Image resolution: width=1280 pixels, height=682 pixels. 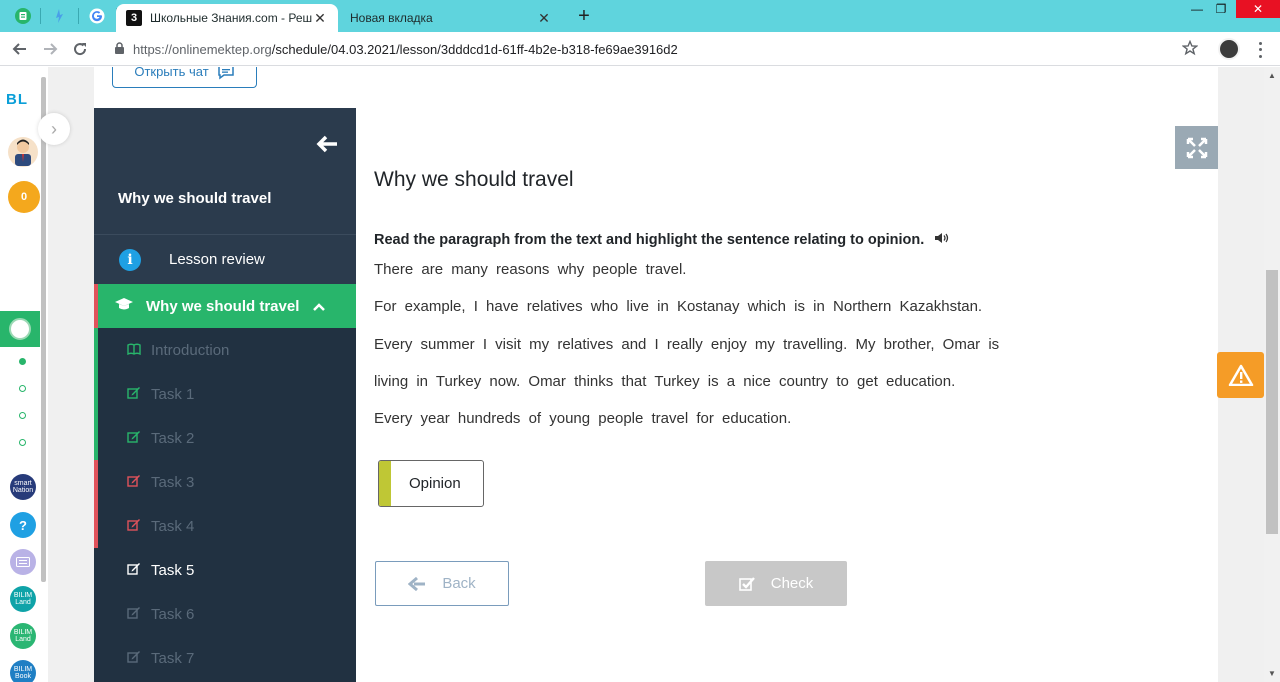 What do you see at coordinates (1258, 9) in the screenshot?
I see `window-close-icon: ✕` at bounding box center [1258, 9].